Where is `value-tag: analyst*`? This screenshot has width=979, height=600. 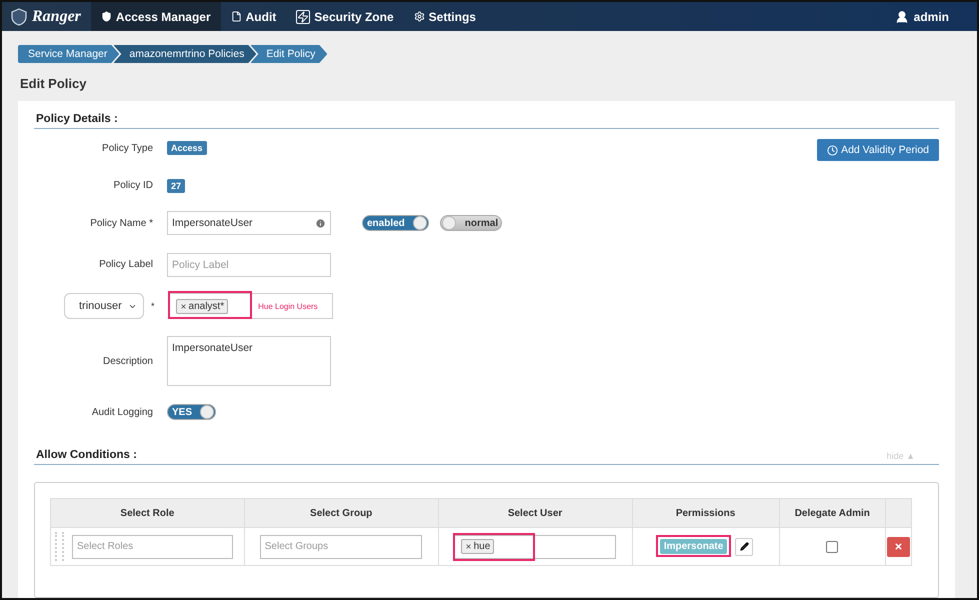 value-tag: analyst* is located at coordinates (202, 306).